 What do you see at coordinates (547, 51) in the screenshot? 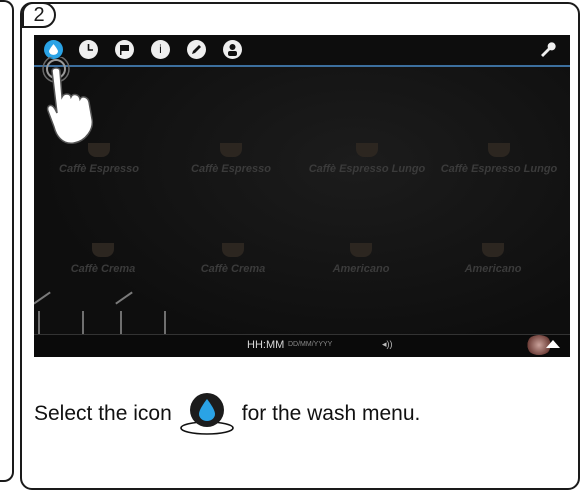
I see `wrench-icon` at bounding box center [547, 51].